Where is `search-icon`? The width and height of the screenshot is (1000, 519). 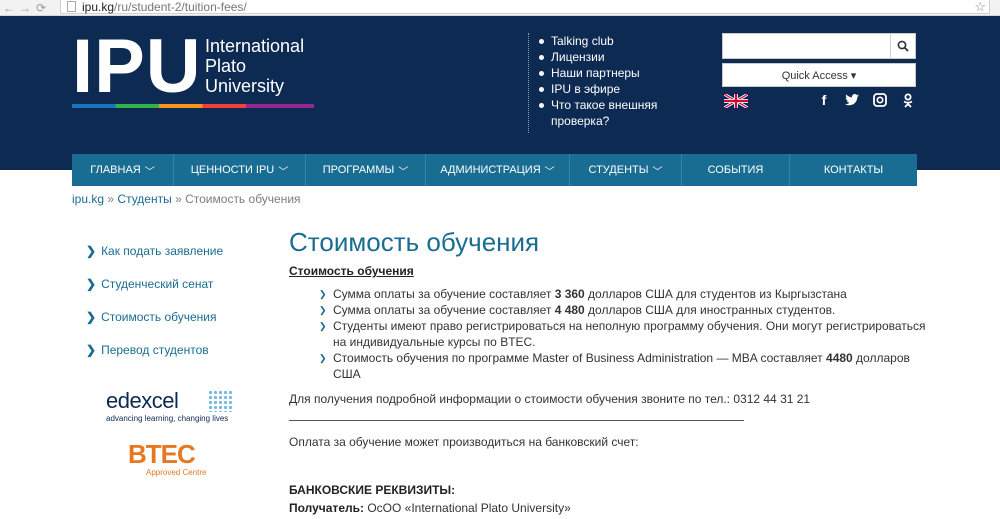
search-icon is located at coordinates (903, 46).